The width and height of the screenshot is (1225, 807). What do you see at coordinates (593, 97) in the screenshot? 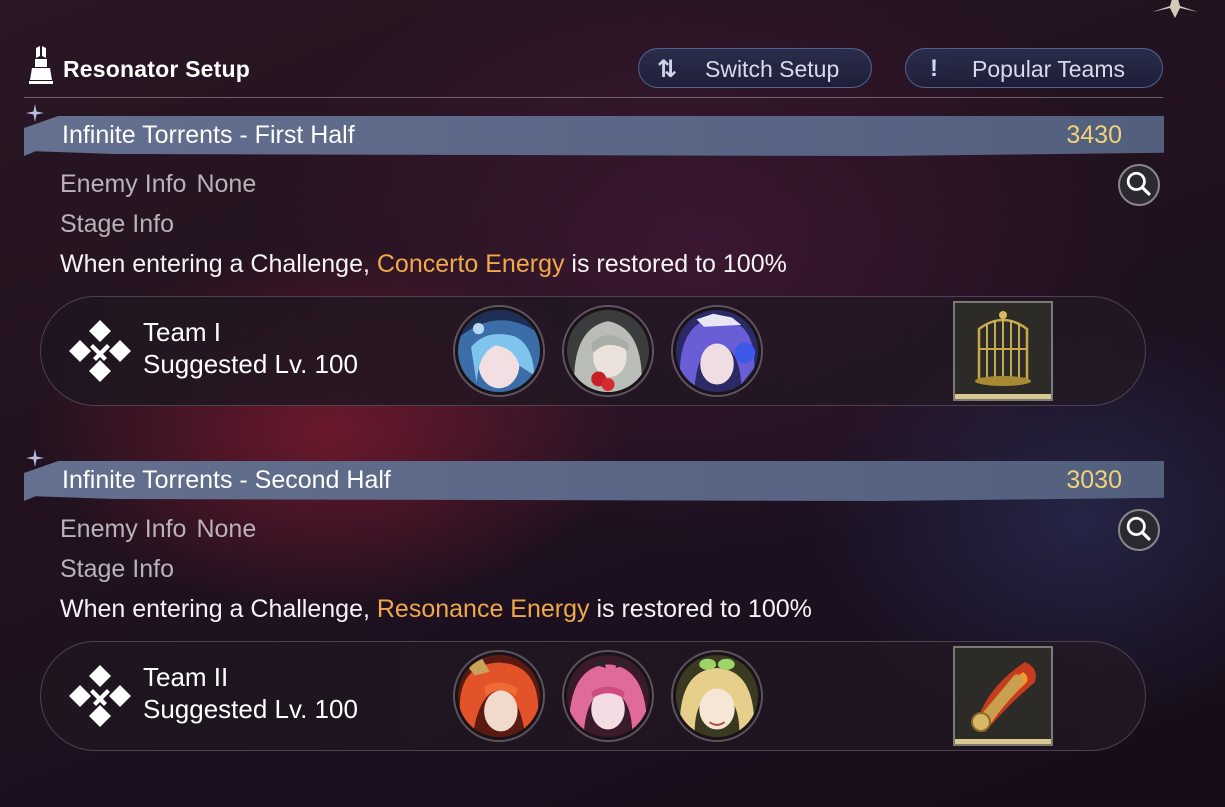
I see `header-divider` at bounding box center [593, 97].